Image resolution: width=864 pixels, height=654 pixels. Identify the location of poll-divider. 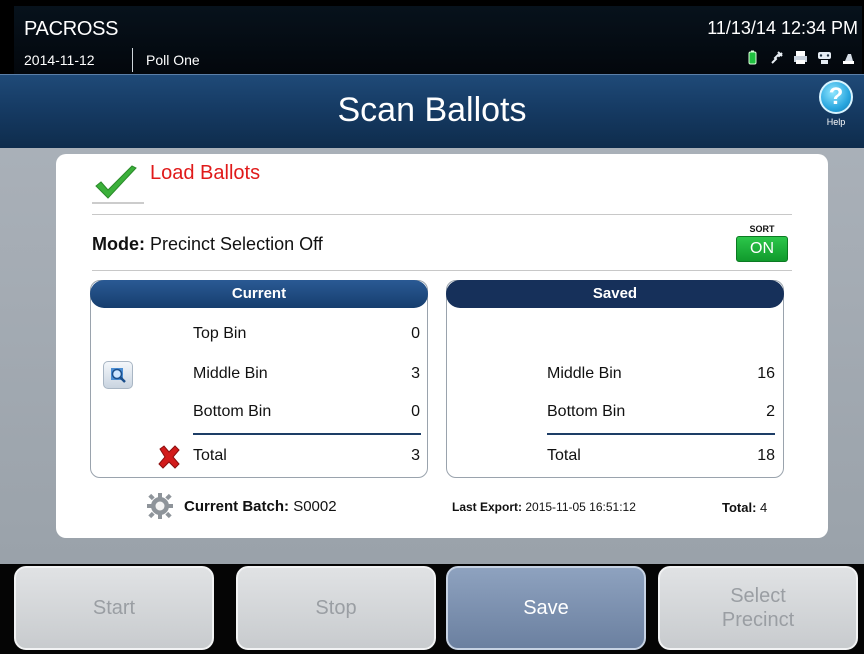
(132, 60).